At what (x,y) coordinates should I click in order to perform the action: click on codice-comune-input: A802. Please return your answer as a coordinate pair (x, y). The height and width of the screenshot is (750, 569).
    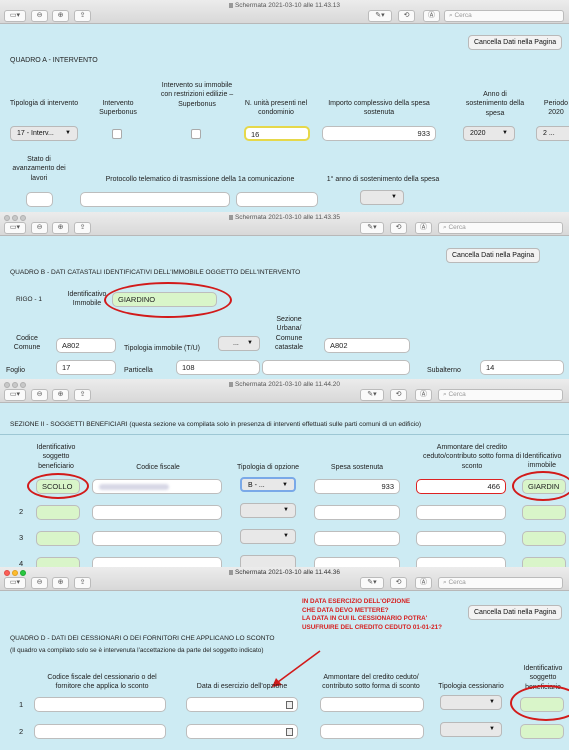
    Looking at the image, I should click on (86, 345).